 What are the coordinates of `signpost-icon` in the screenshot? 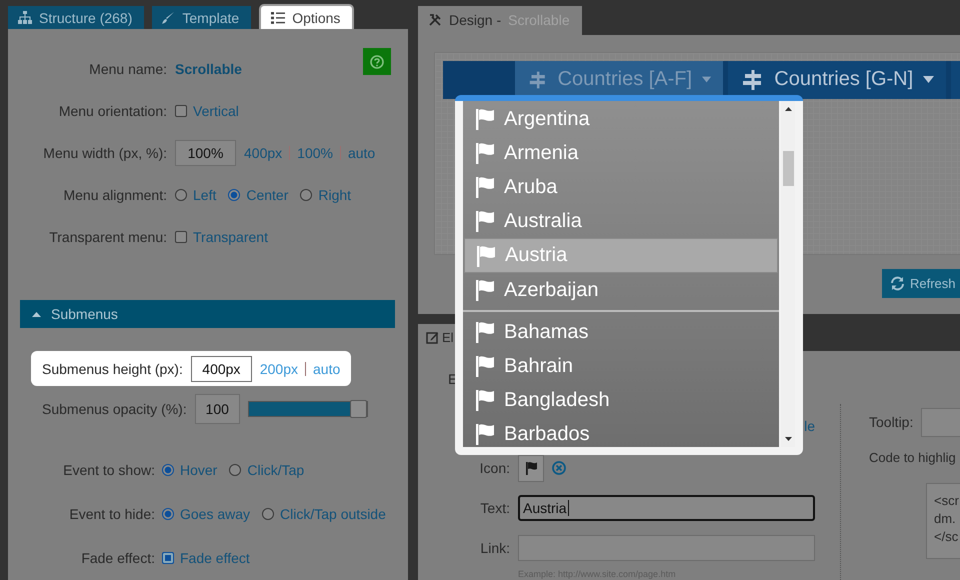 It's located at (538, 79).